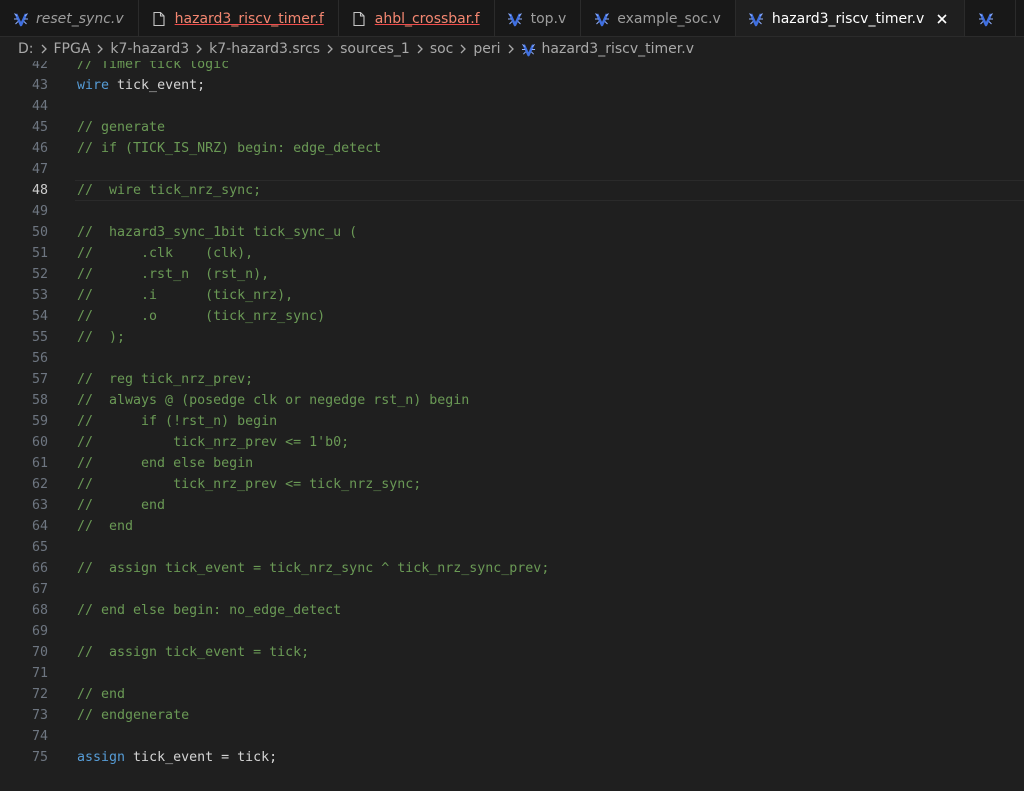 Image resolution: width=1024 pixels, height=791 pixels. What do you see at coordinates (173, 274) in the screenshot?
I see `comment-token: // .rst_n (rst_n),` at bounding box center [173, 274].